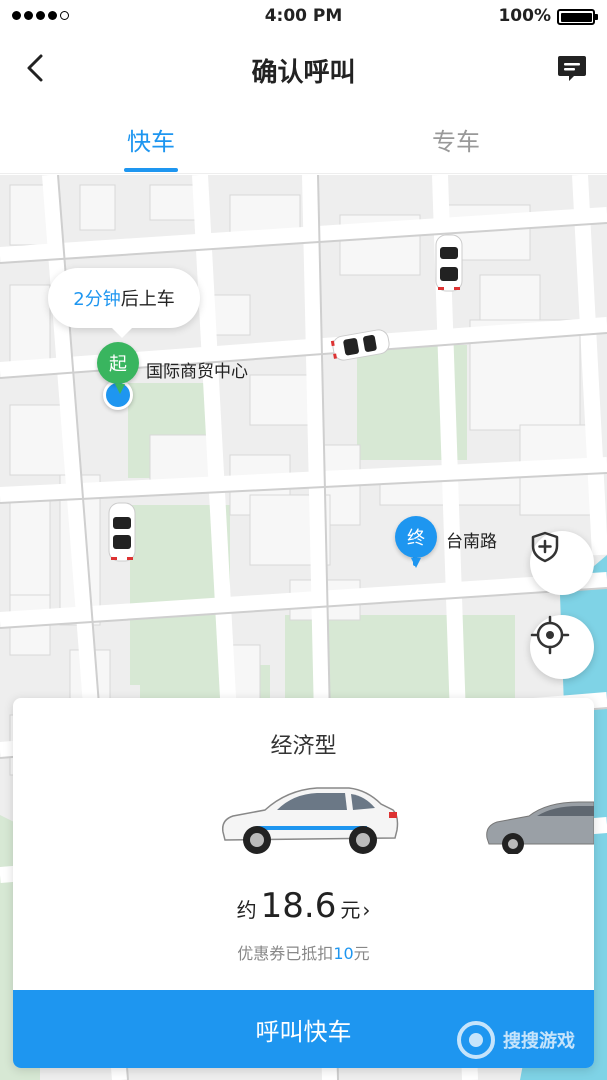 The image size is (607, 1080). I want to click on locate-button, so click(562, 647).